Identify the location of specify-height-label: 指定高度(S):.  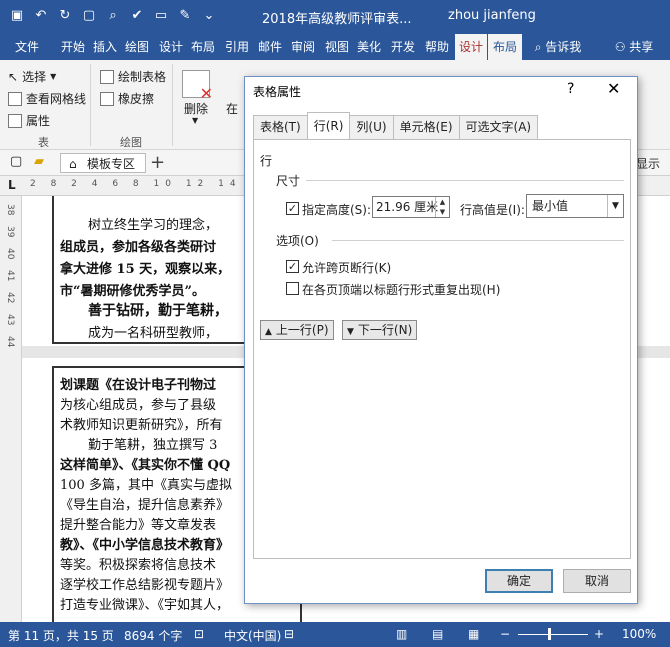
(336, 209).